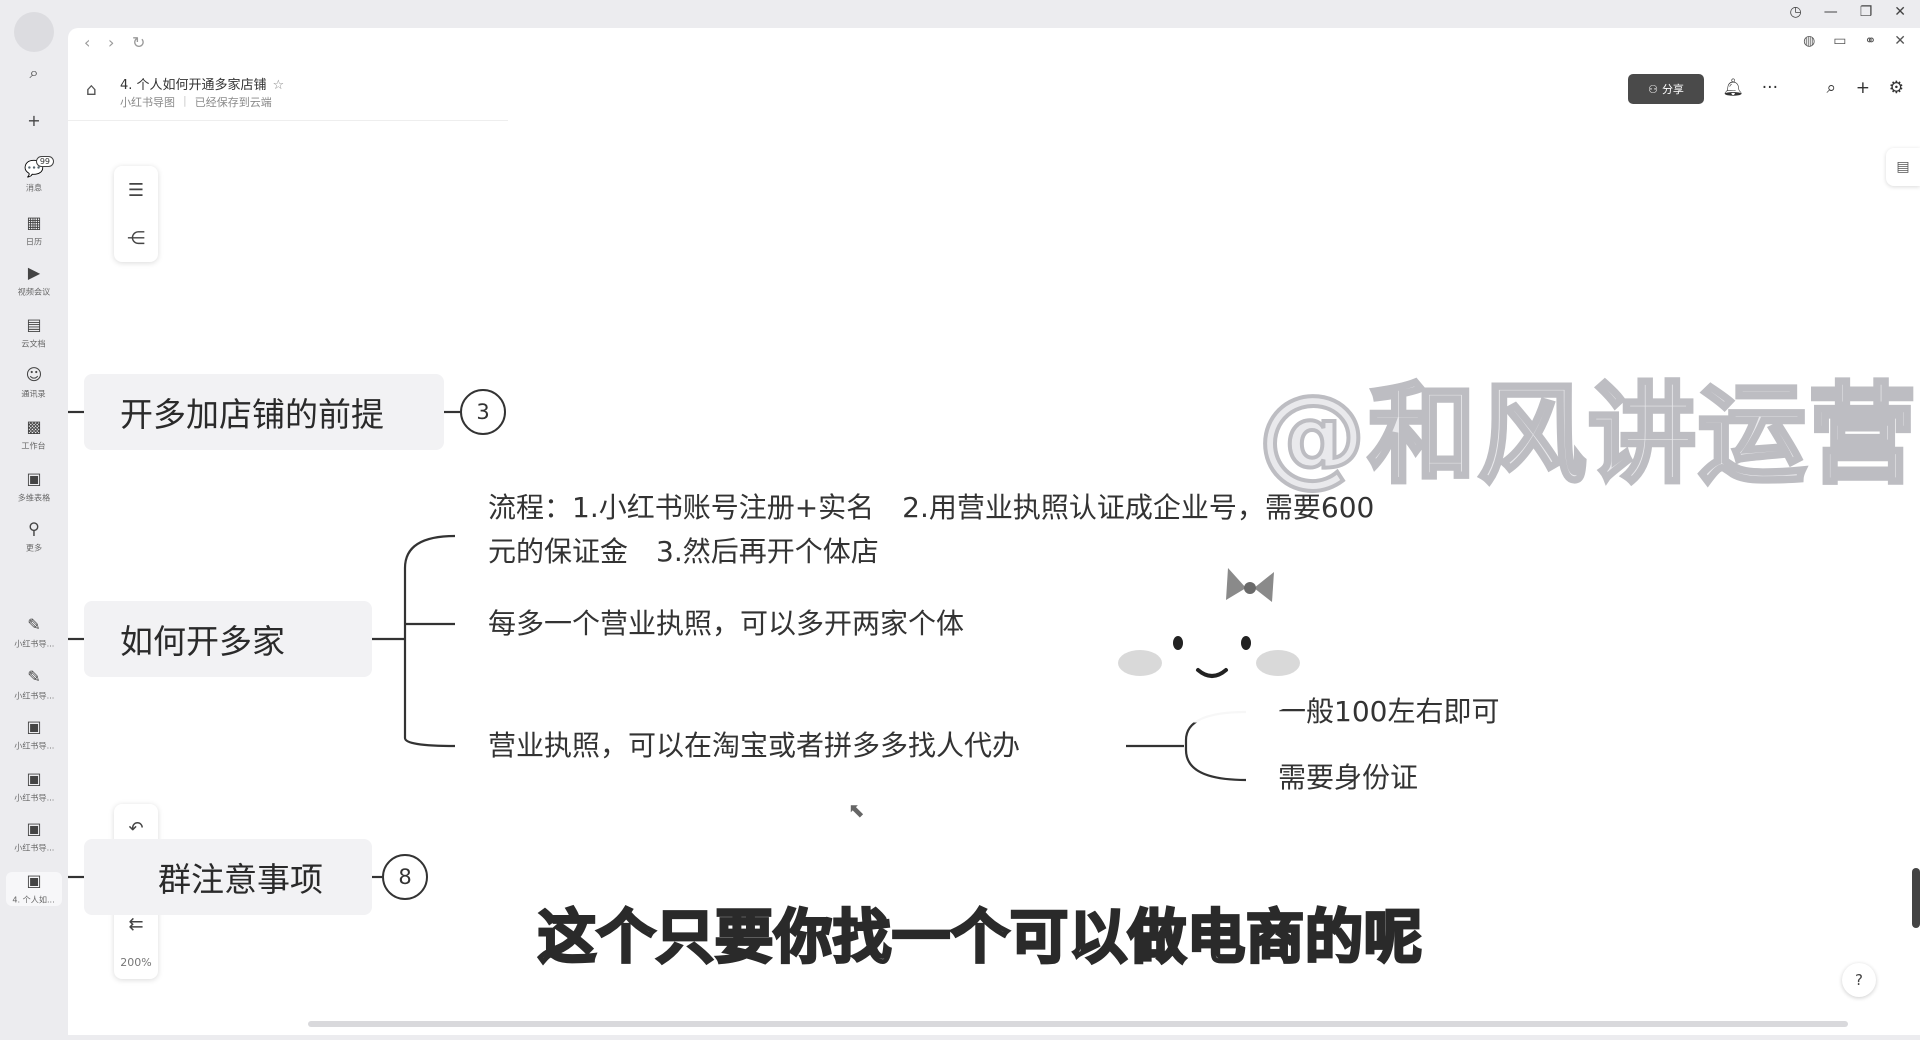  What do you see at coordinates (34, 189) in the screenshot?
I see `rail-item-label: 消息` at bounding box center [34, 189].